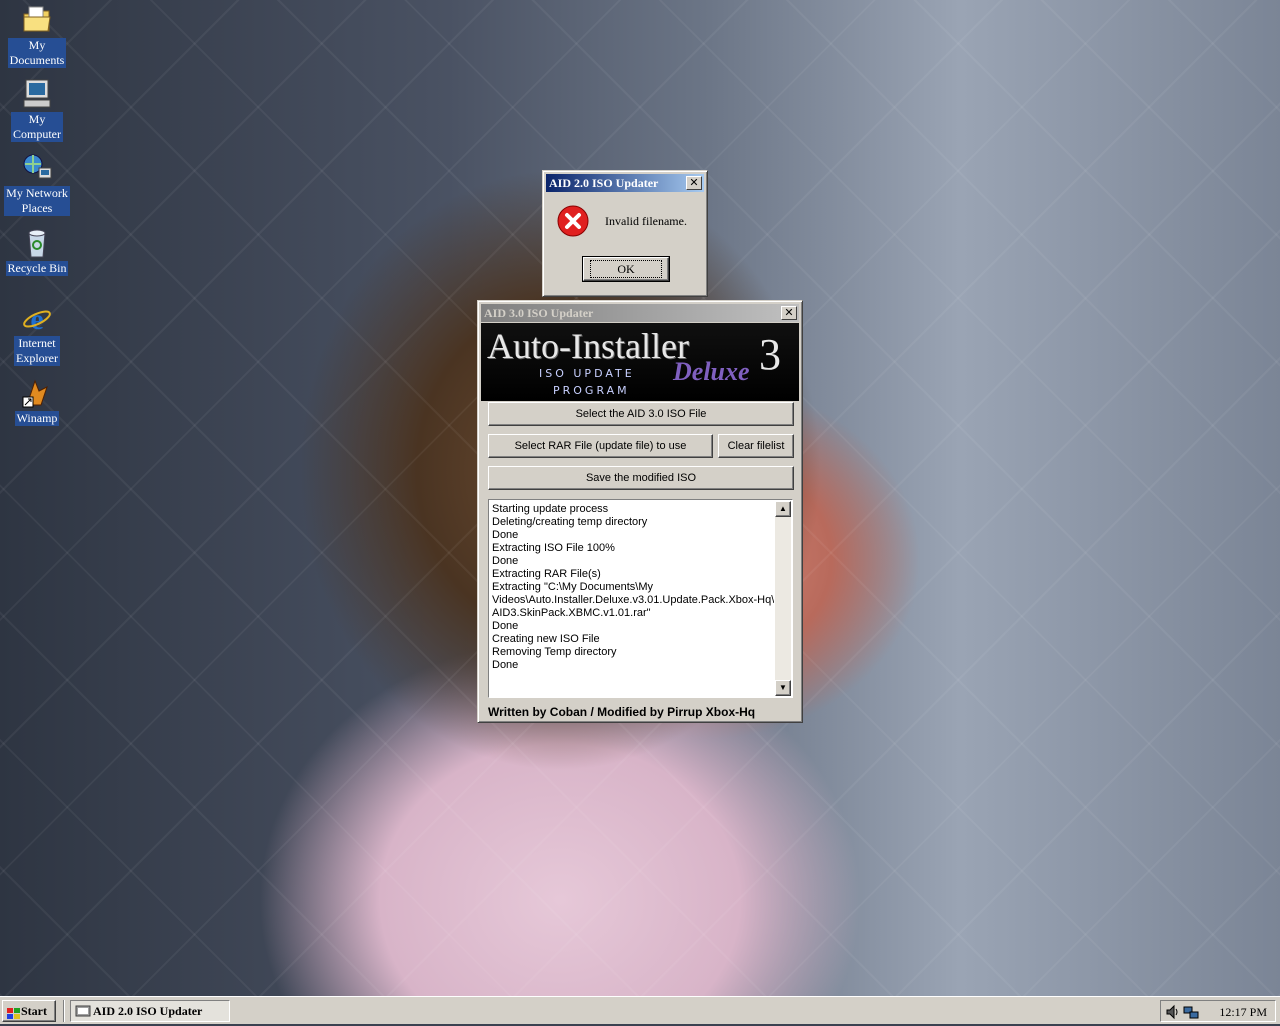 The height and width of the screenshot is (1026, 1280). What do you see at coordinates (37, 20) in the screenshot?
I see `folder-documents-icon` at bounding box center [37, 20].